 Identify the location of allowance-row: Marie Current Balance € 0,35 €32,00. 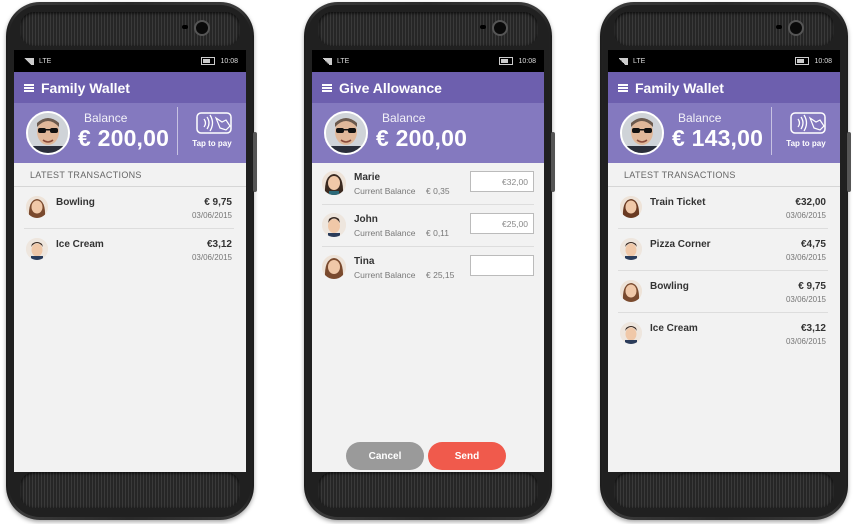
(428, 184).